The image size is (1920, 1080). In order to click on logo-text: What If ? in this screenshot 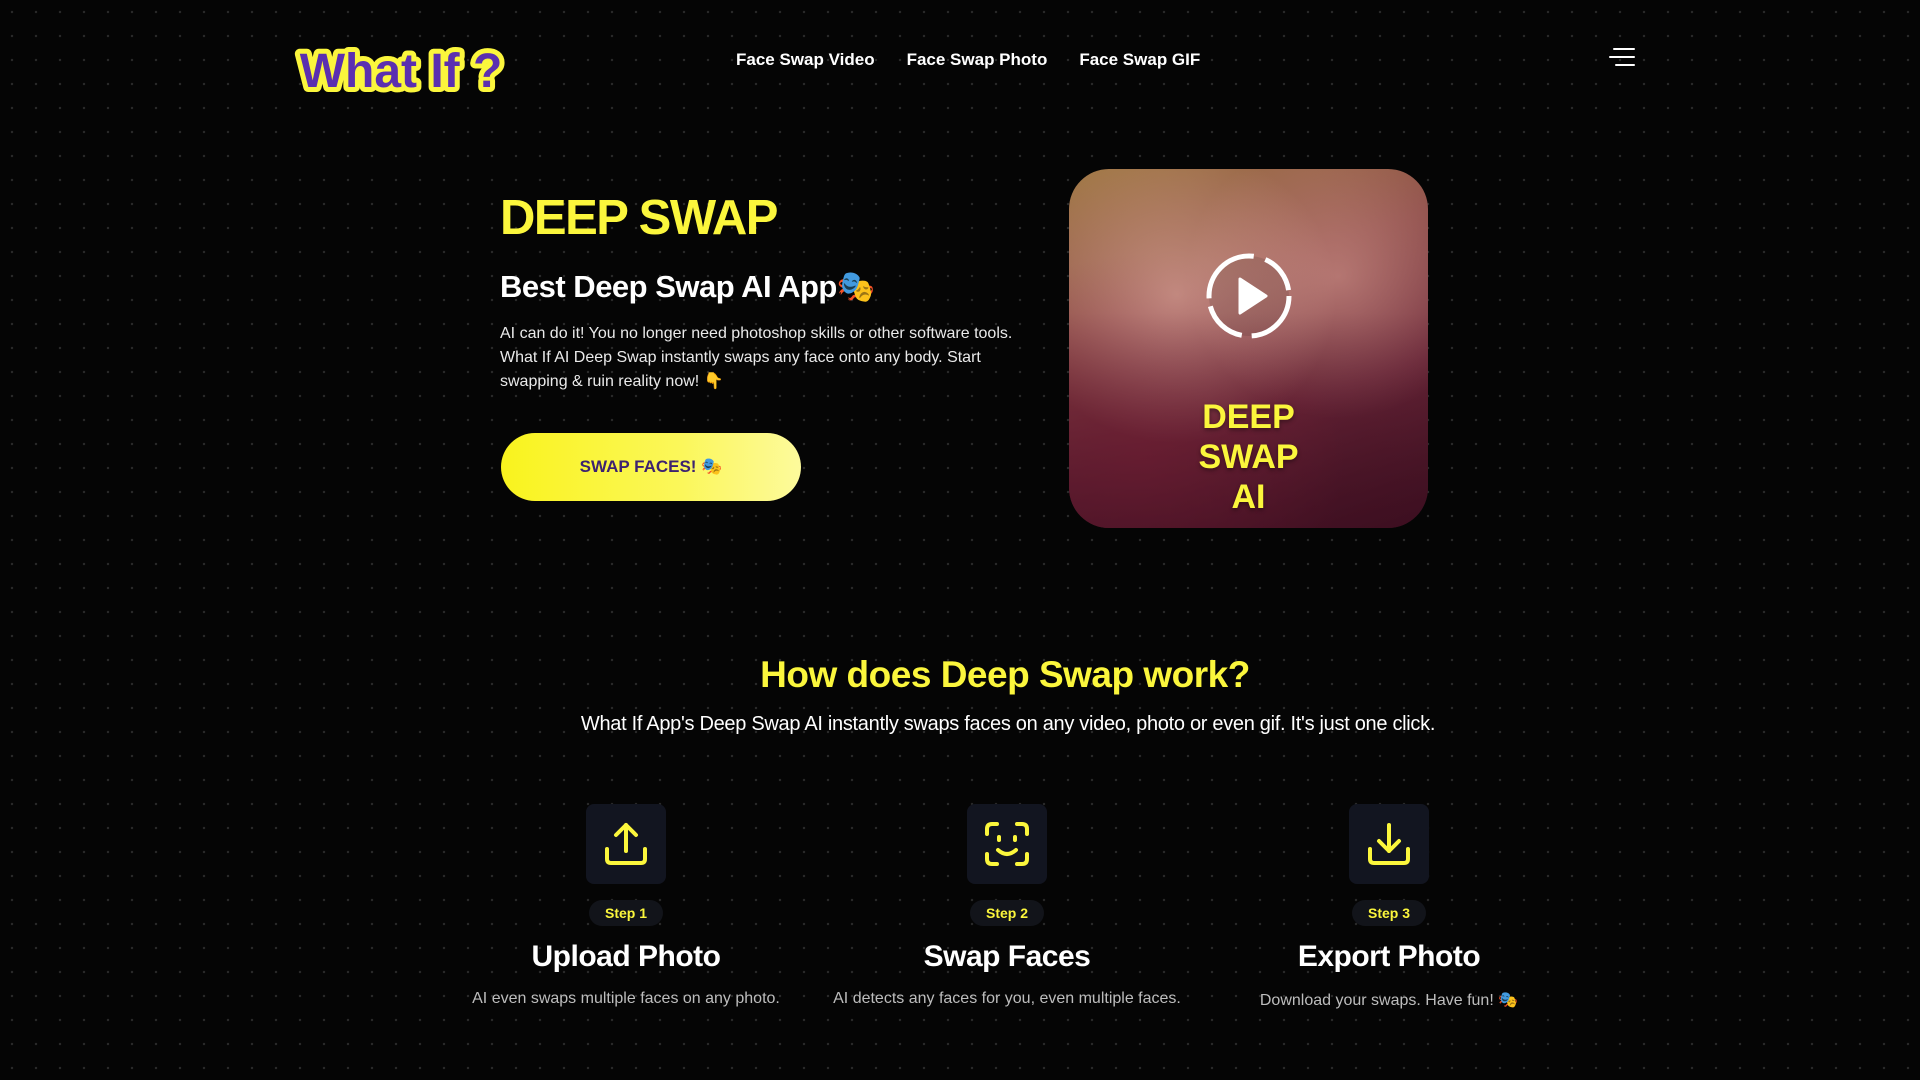, I will do `click(401, 71)`.